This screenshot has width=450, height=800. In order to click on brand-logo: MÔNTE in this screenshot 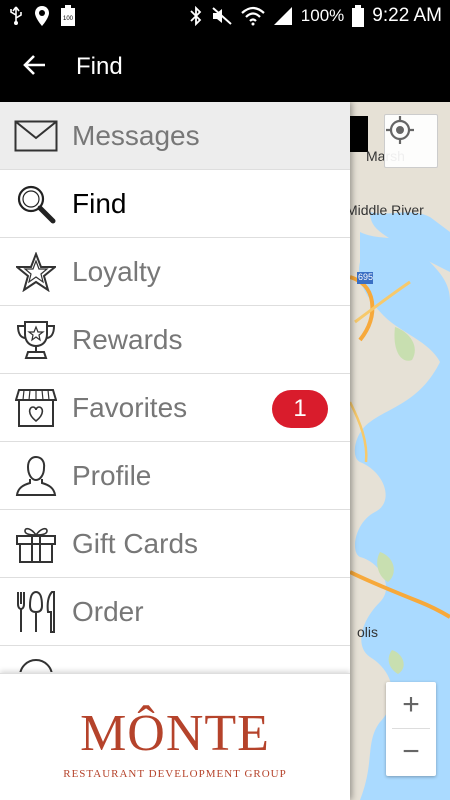, I will do `click(175, 733)`.